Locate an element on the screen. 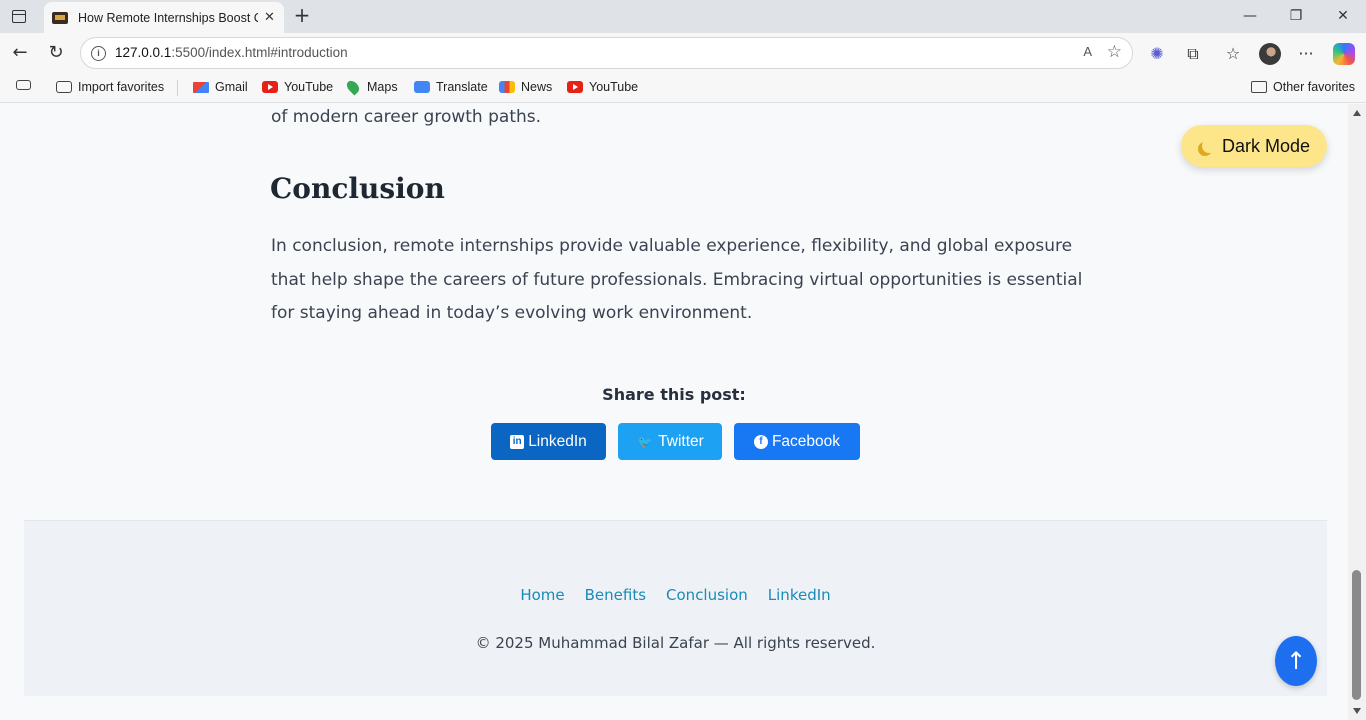 The height and width of the screenshot is (720, 1366). scroll-down-arrow-icon is located at coordinates (1357, 711).